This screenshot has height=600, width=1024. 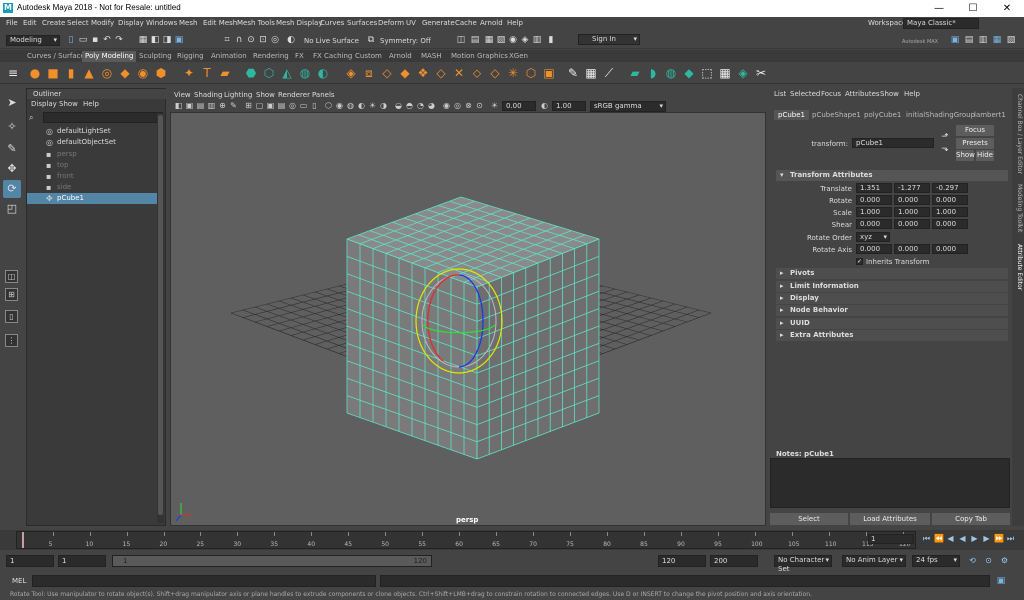 I want to click on four-view-layout-icon: ⊞, so click(x=11, y=294).